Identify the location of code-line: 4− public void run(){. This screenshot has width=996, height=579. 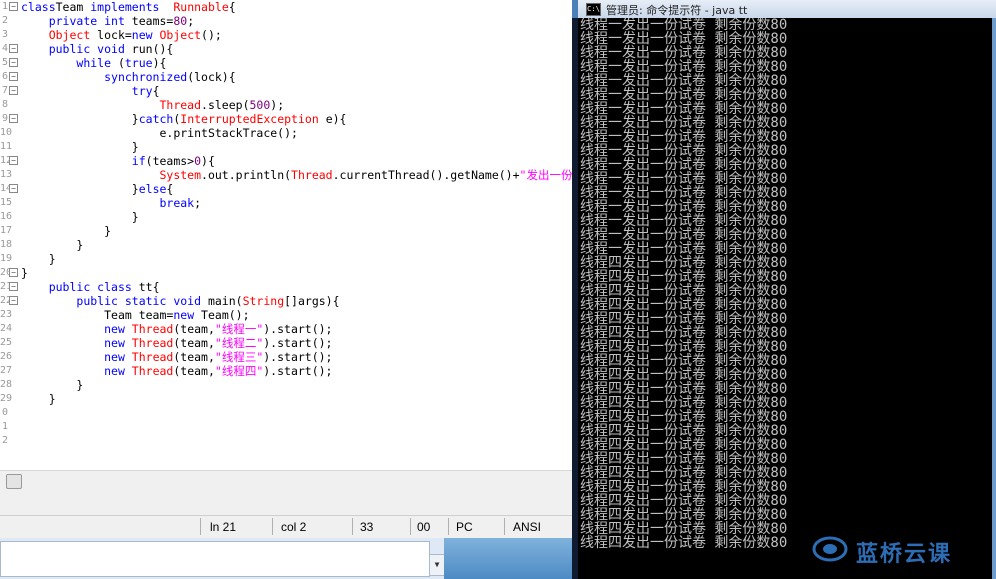
(286, 49).